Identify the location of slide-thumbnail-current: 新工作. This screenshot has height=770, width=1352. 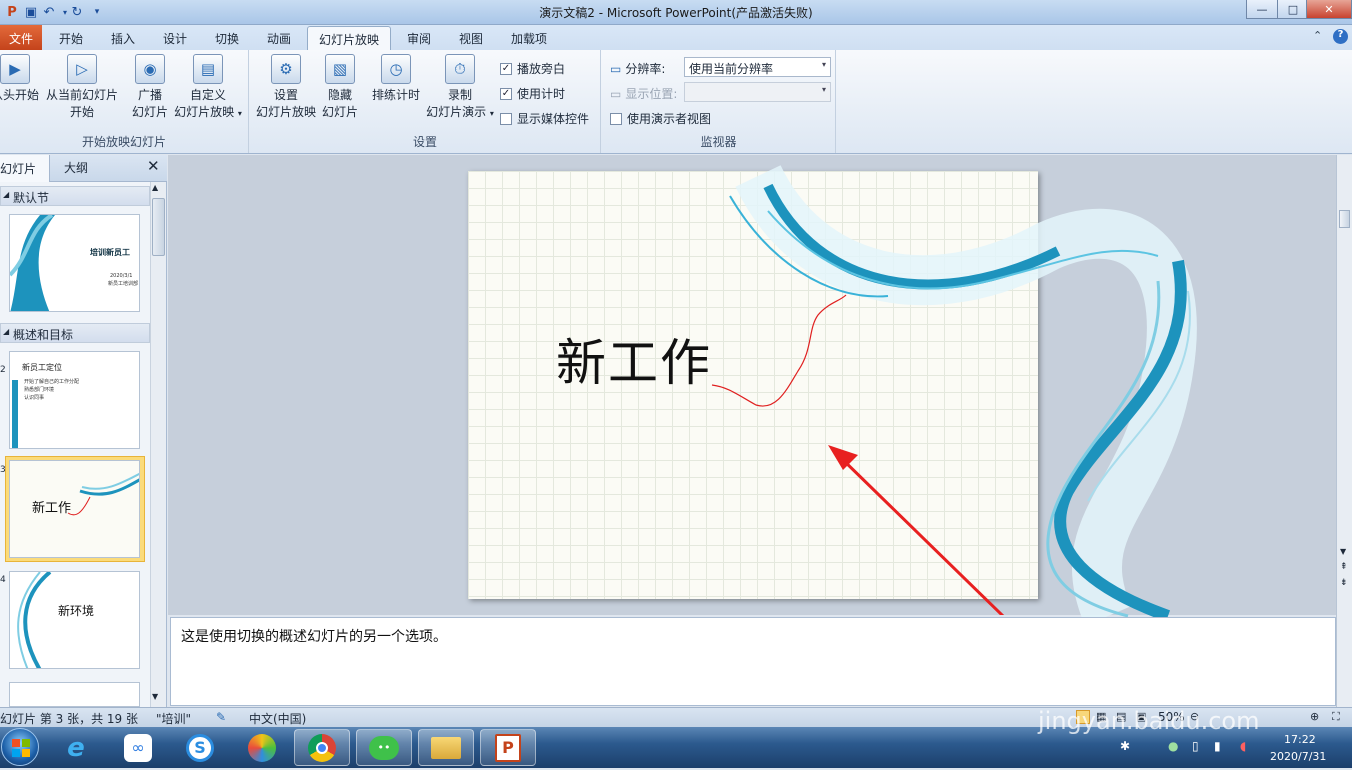
(74, 509).